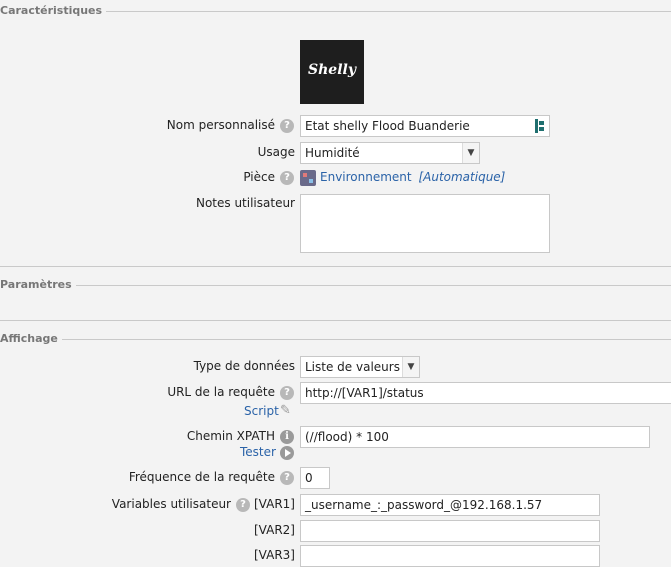  What do you see at coordinates (475, 437) in the screenshot?
I see `xpath-input: (//flood) * 100` at bounding box center [475, 437].